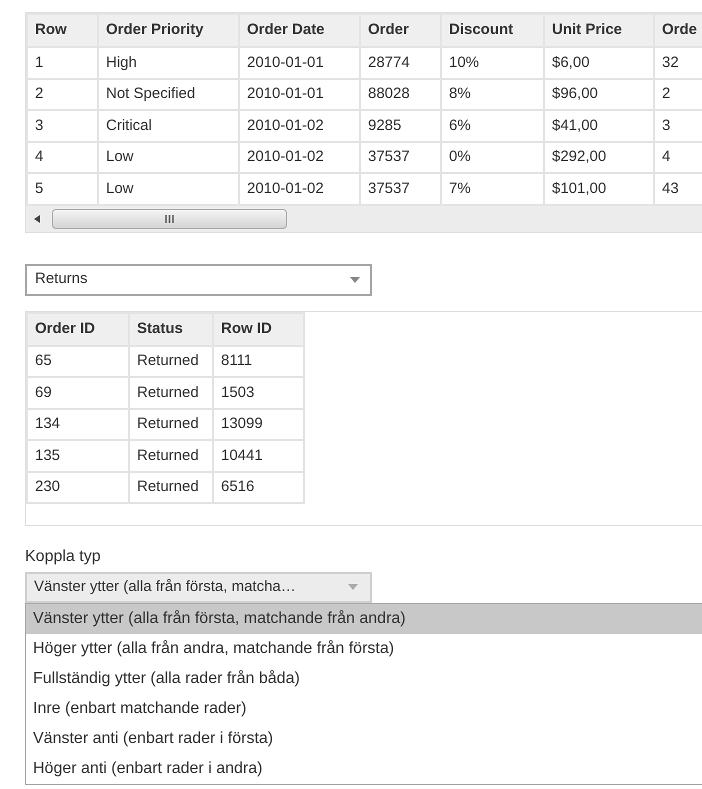 The image size is (702, 789). Describe the element at coordinates (299, 30) in the screenshot. I see `column-header: Order Date` at that location.